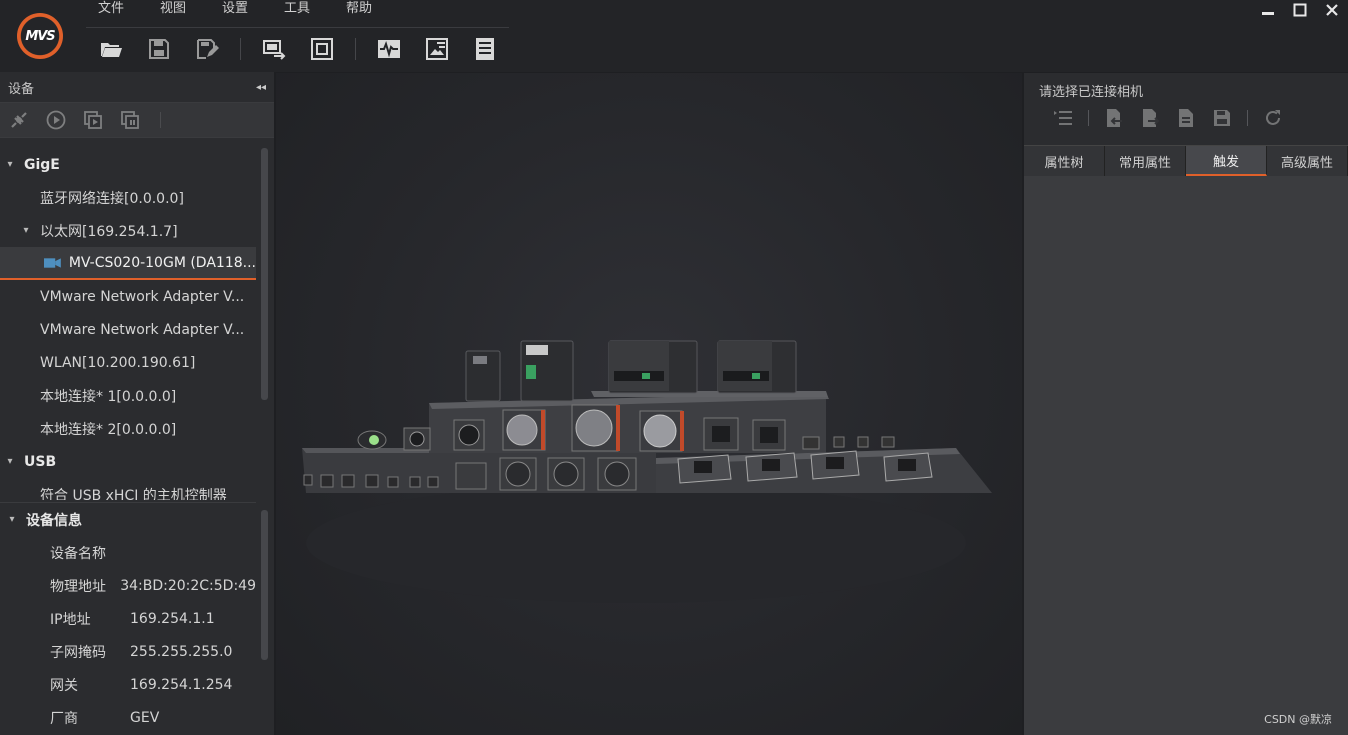 The image size is (1348, 735). I want to click on info-key: IP地址, so click(70, 619).